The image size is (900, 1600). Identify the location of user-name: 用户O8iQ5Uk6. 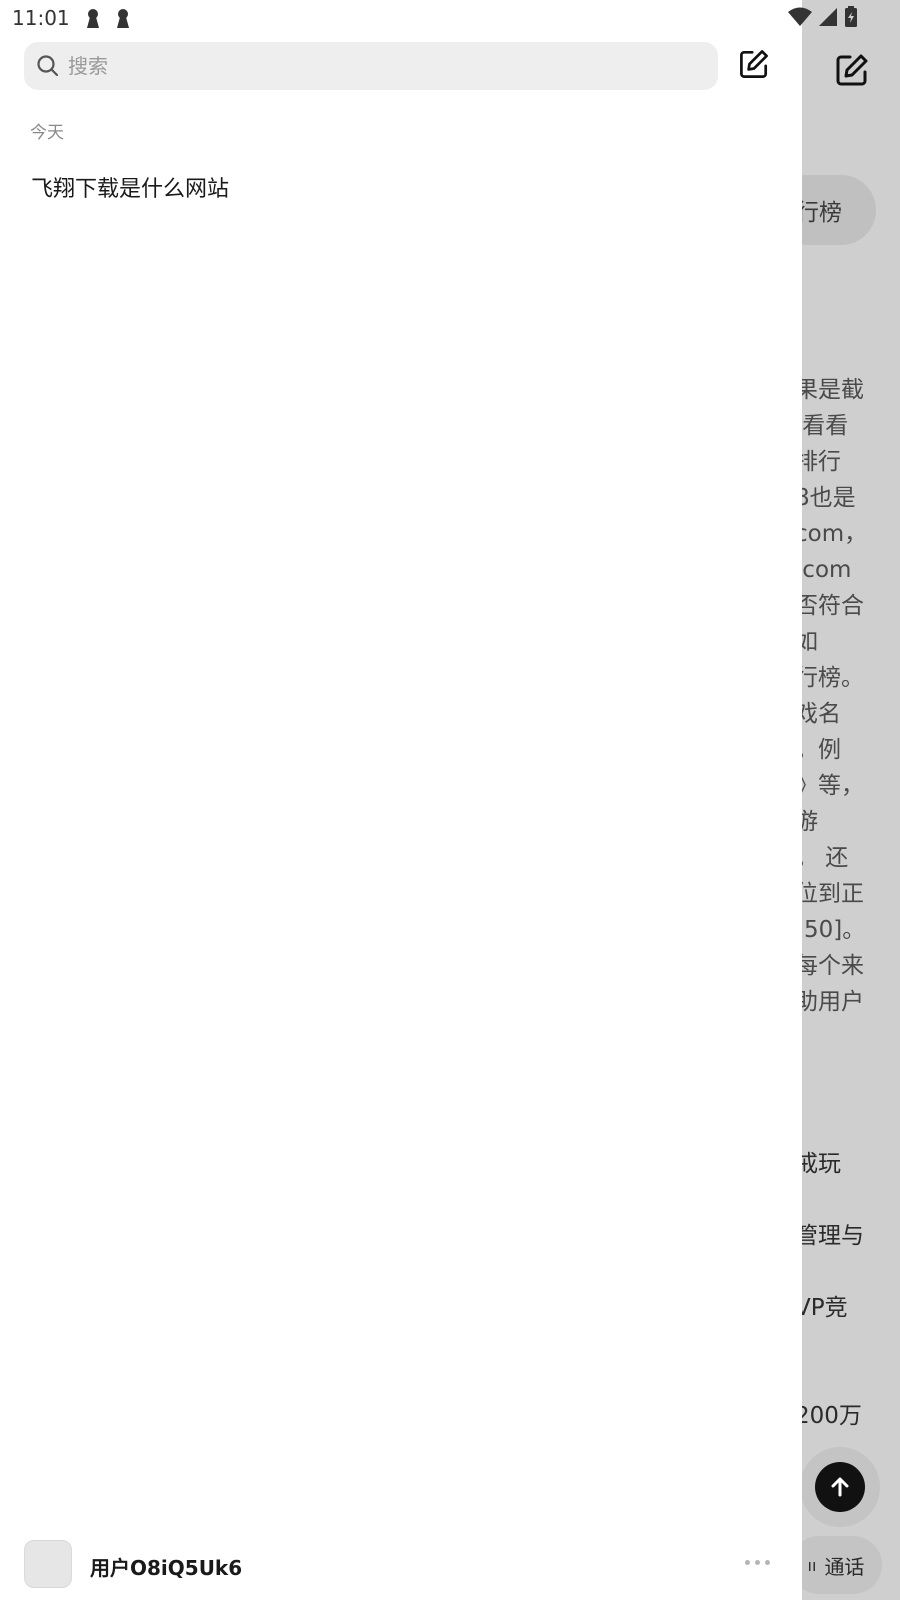
(166, 1568).